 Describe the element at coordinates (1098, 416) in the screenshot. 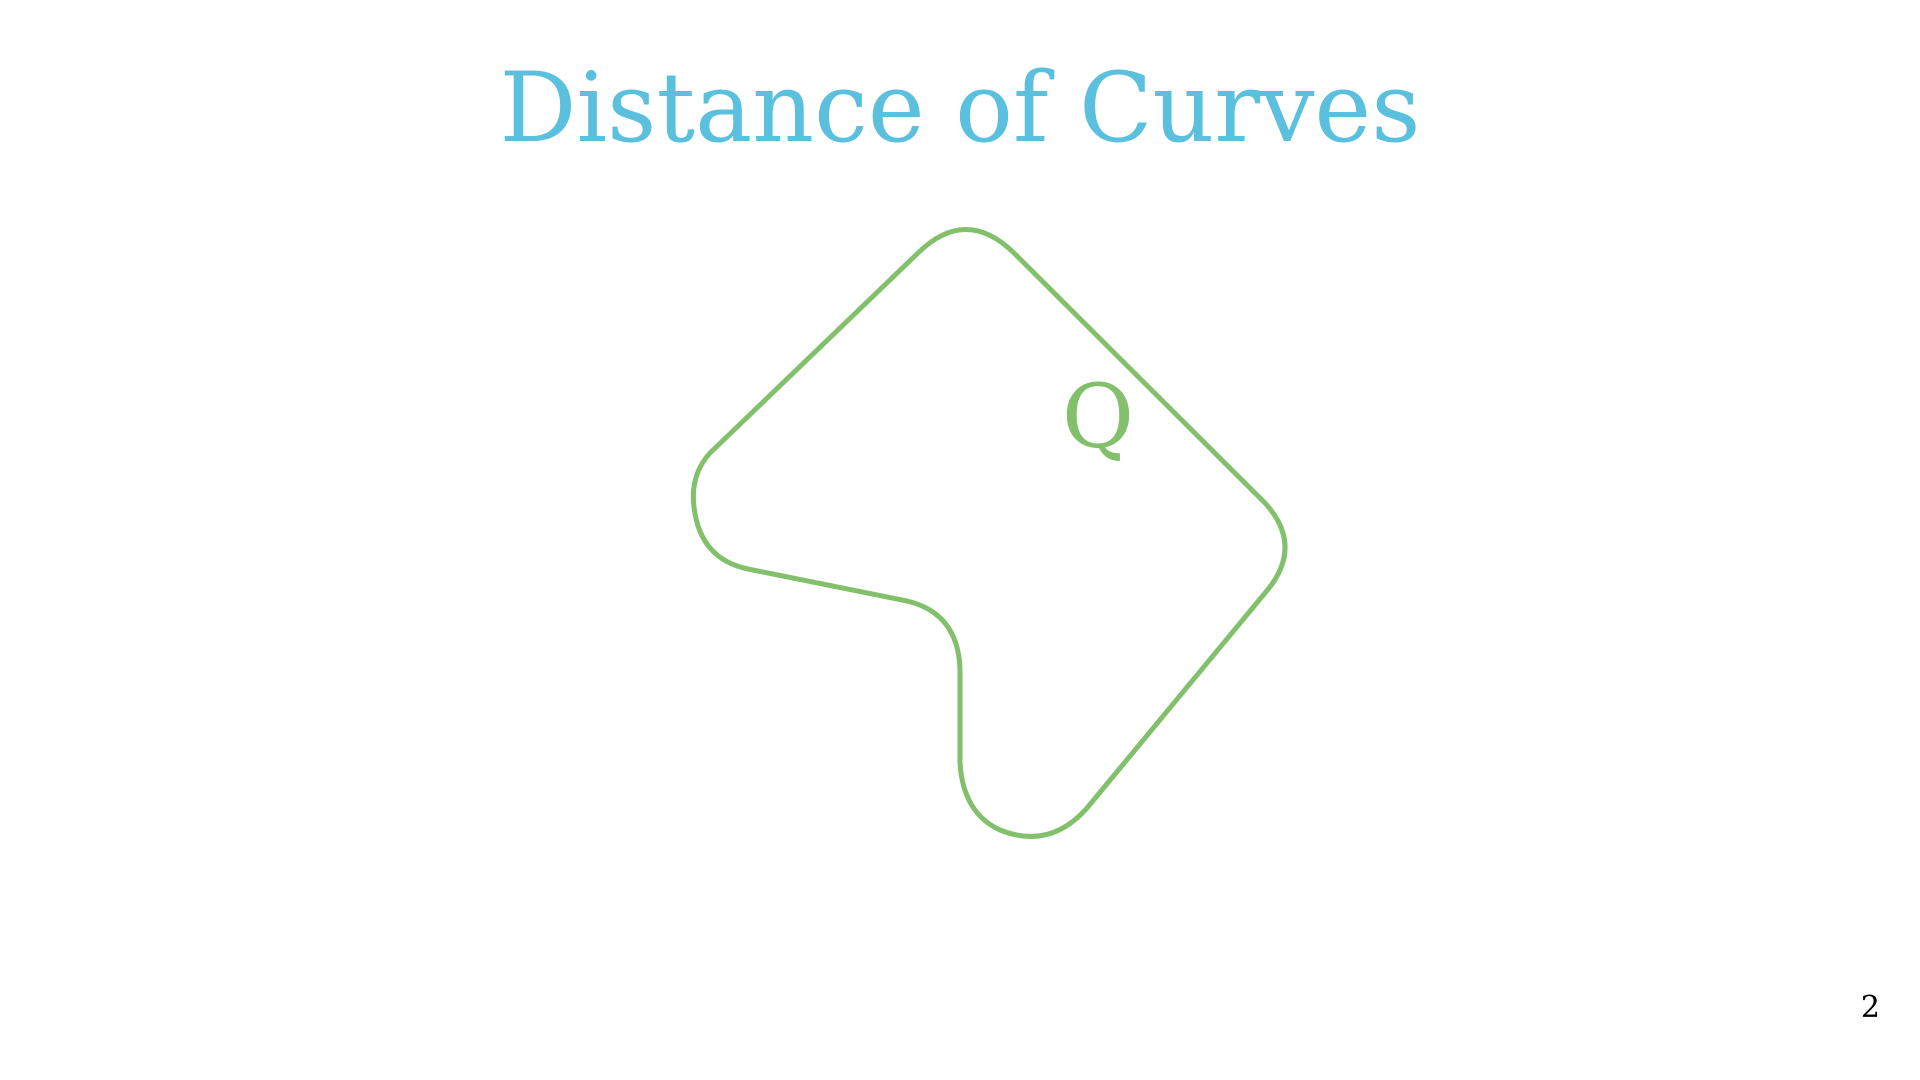

I see `curve-q-label: Q` at that location.